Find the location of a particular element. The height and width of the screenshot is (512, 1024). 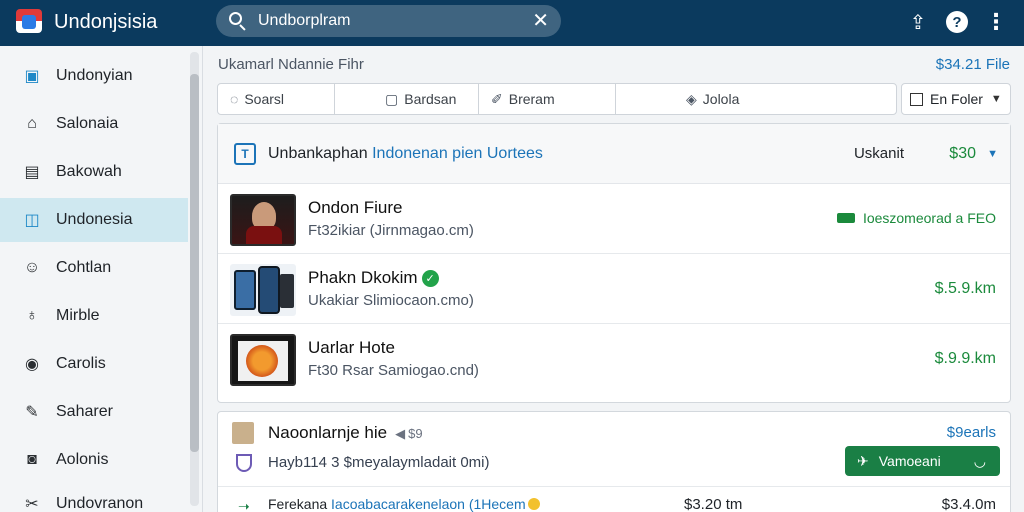

pin-icon: ♁ is located at coordinates (32, 315).